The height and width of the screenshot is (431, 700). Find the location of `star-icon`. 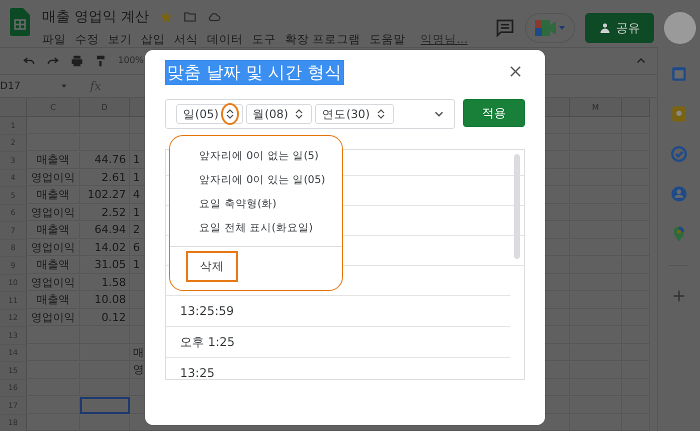

star-icon is located at coordinates (165, 17).